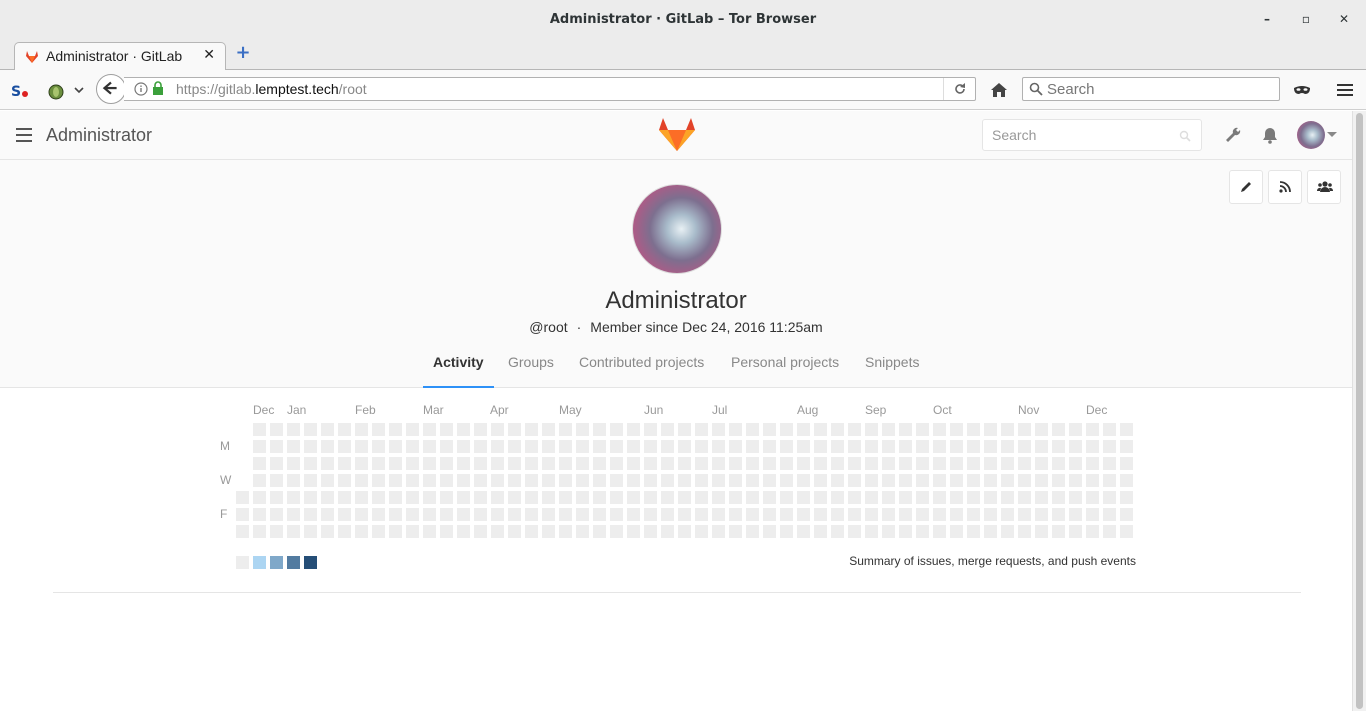 Image resolution: width=1366 pixels, height=711 pixels. I want to click on browser-search-box: Search, so click(1151, 89).